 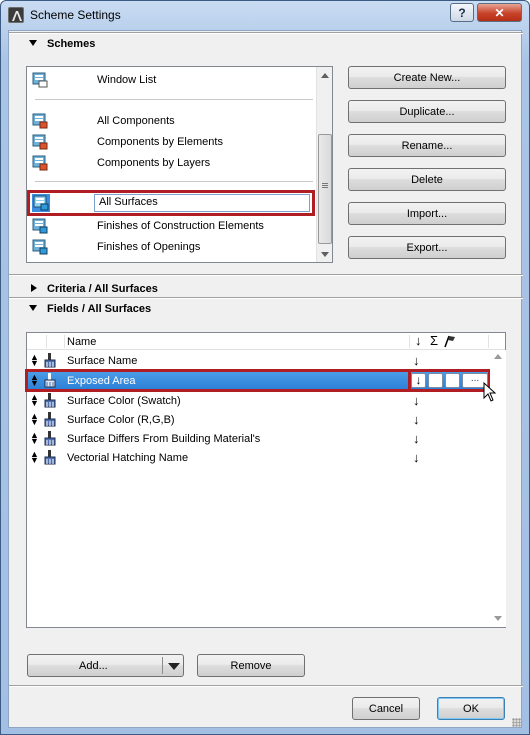 What do you see at coordinates (266, 686) in the screenshot?
I see `footer-separator` at bounding box center [266, 686].